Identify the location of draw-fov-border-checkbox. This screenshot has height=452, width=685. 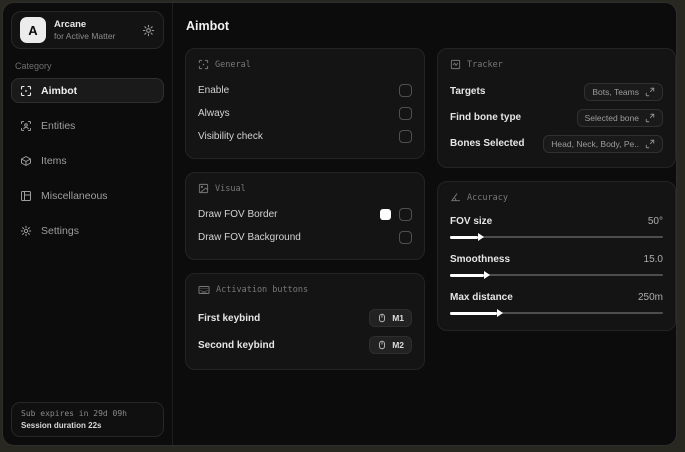
(405, 214).